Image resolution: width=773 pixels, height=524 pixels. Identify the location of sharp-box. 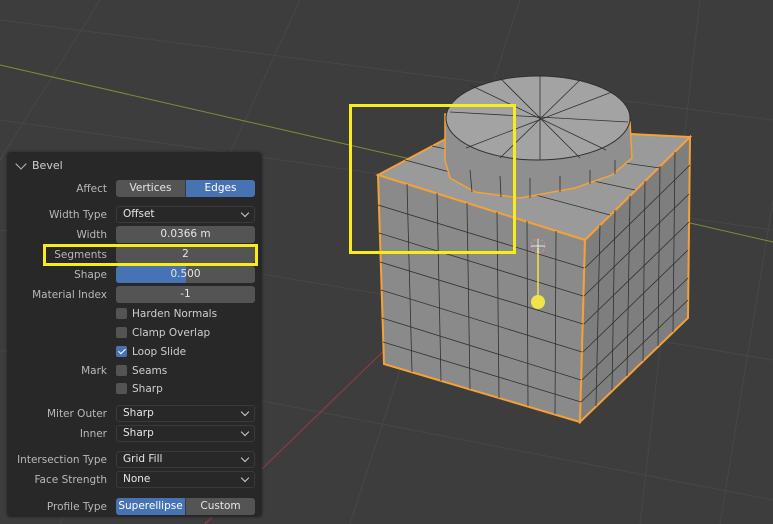
(121, 388).